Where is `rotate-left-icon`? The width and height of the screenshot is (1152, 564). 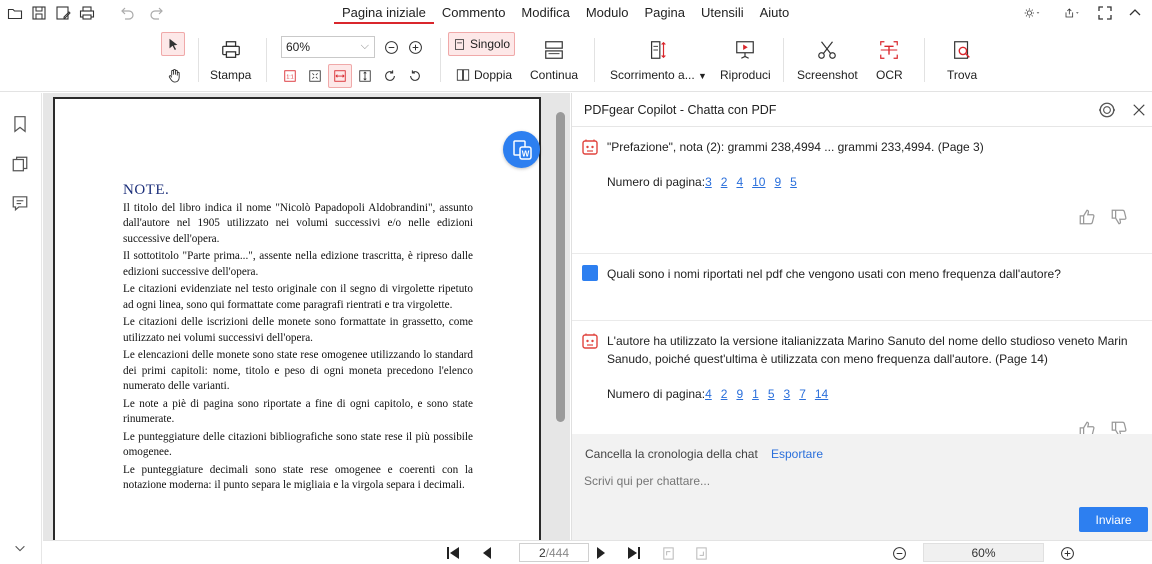 rotate-left-icon is located at coordinates (415, 75).